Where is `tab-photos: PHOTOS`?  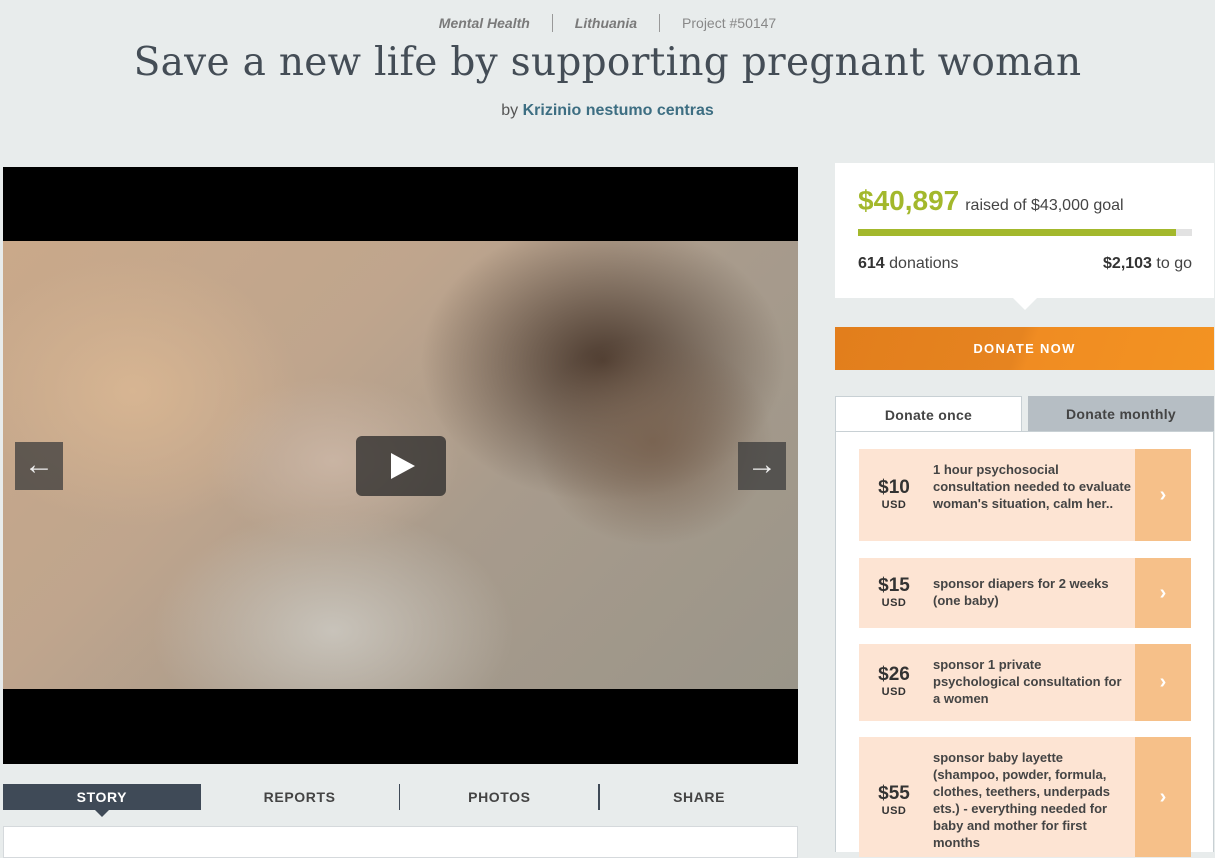
tab-photos: PHOTOS is located at coordinates (499, 797).